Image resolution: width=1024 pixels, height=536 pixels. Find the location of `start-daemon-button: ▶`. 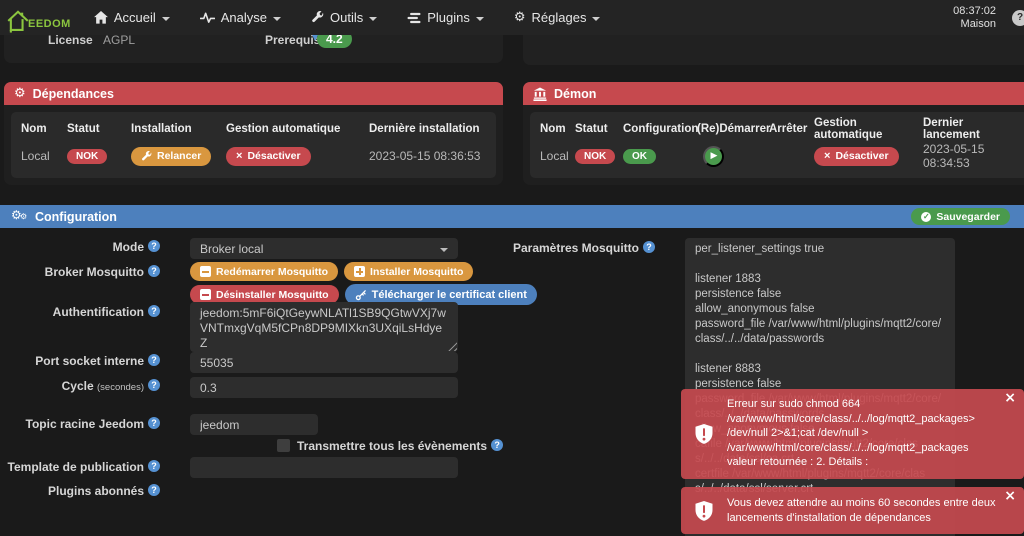

start-daemon-button: ▶ is located at coordinates (713, 156).